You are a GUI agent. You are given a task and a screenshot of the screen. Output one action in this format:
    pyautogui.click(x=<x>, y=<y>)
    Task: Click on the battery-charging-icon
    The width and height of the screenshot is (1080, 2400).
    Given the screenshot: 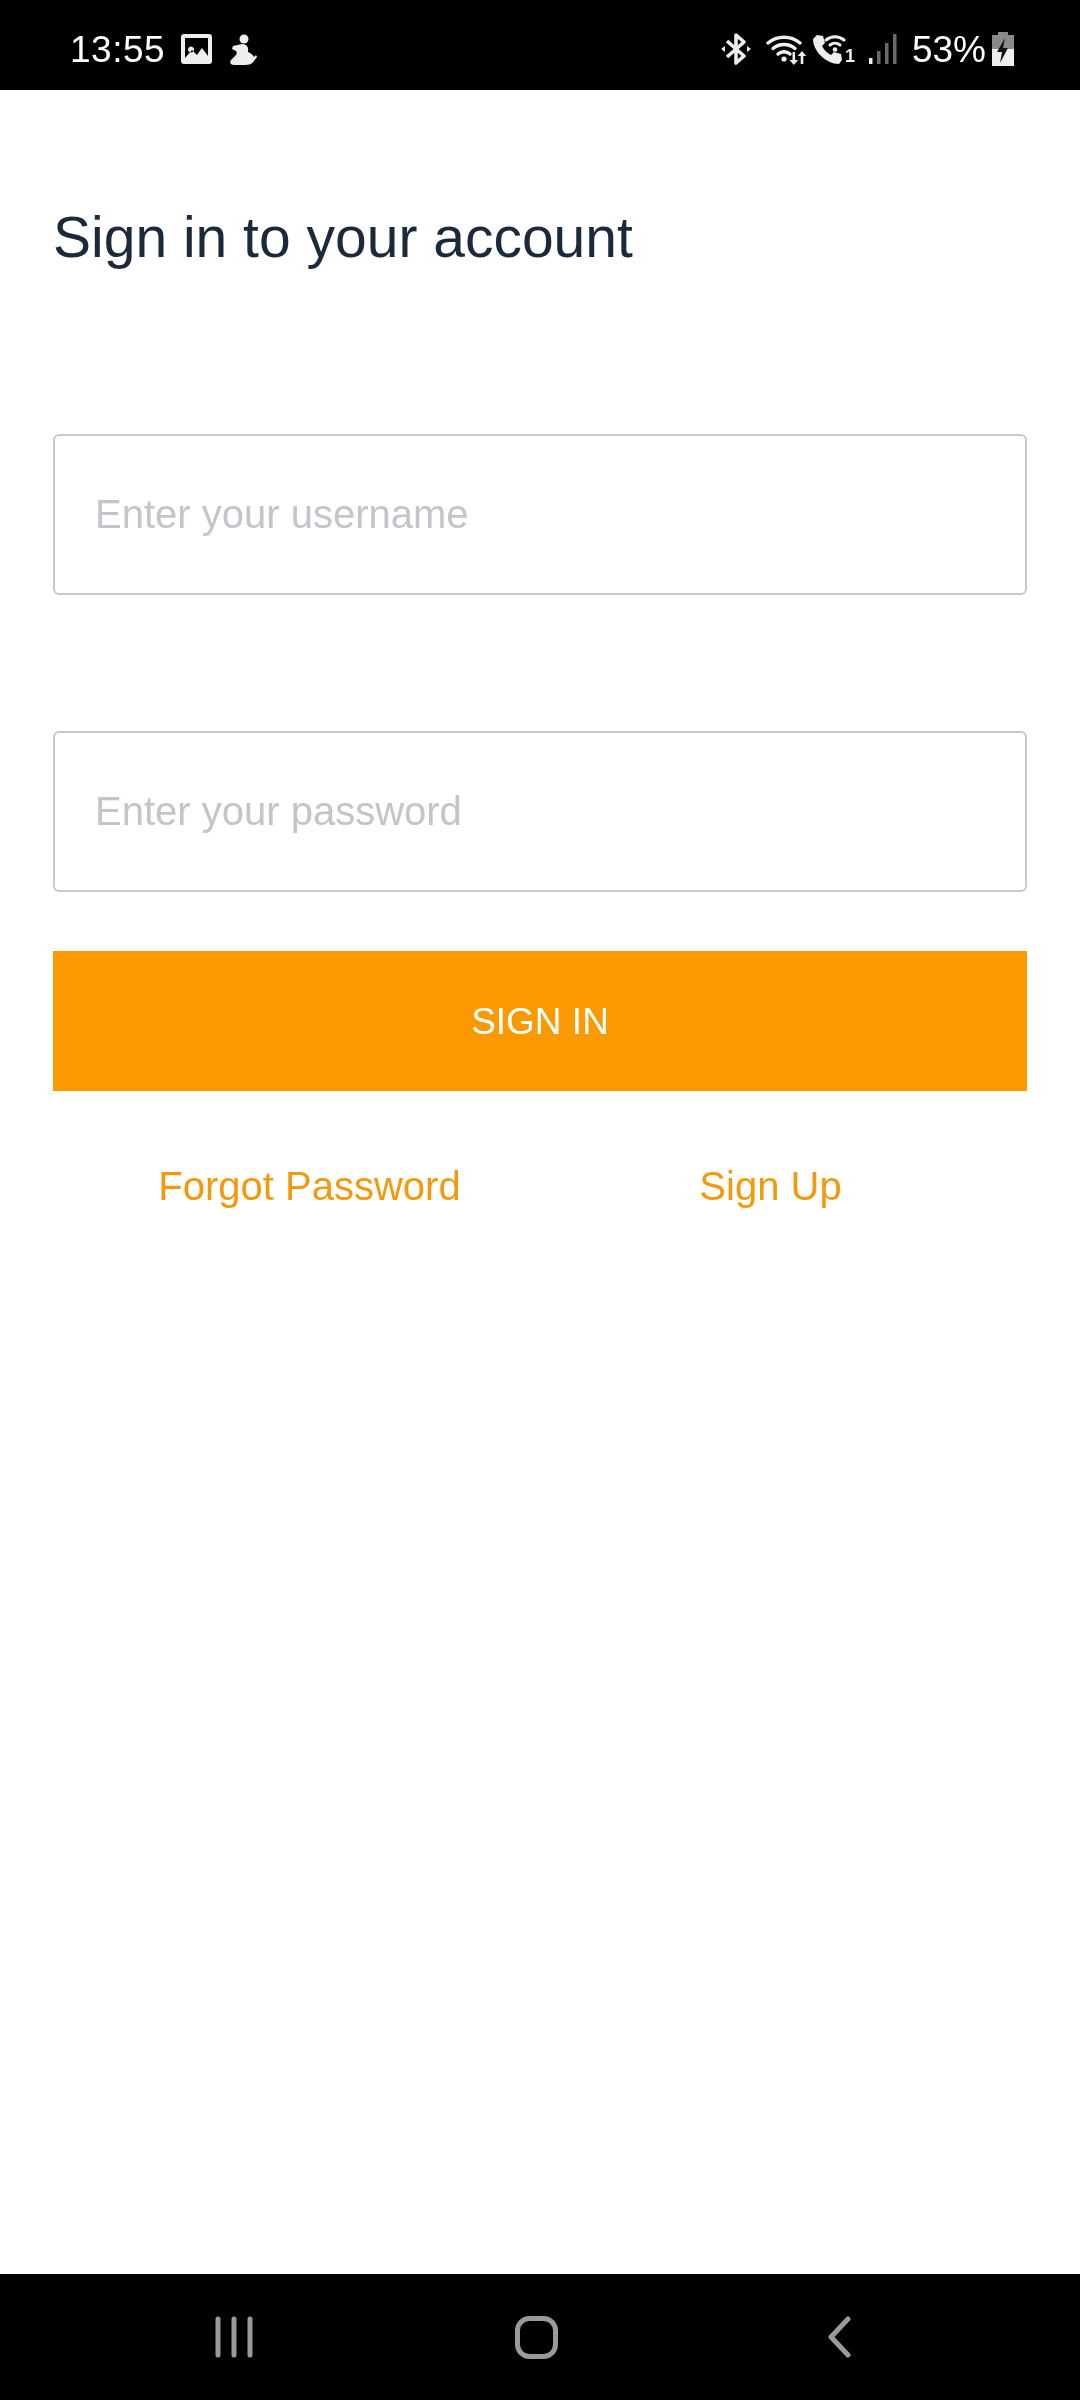 What is the action you would take?
    pyautogui.click(x=1003, y=49)
    